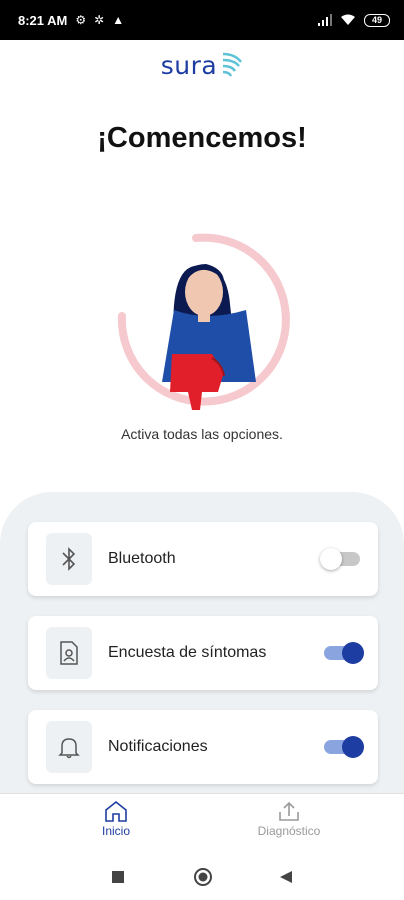  Describe the element at coordinates (187, 652) in the screenshot. I see `option-label: Encuesta de síntomas` at that location.